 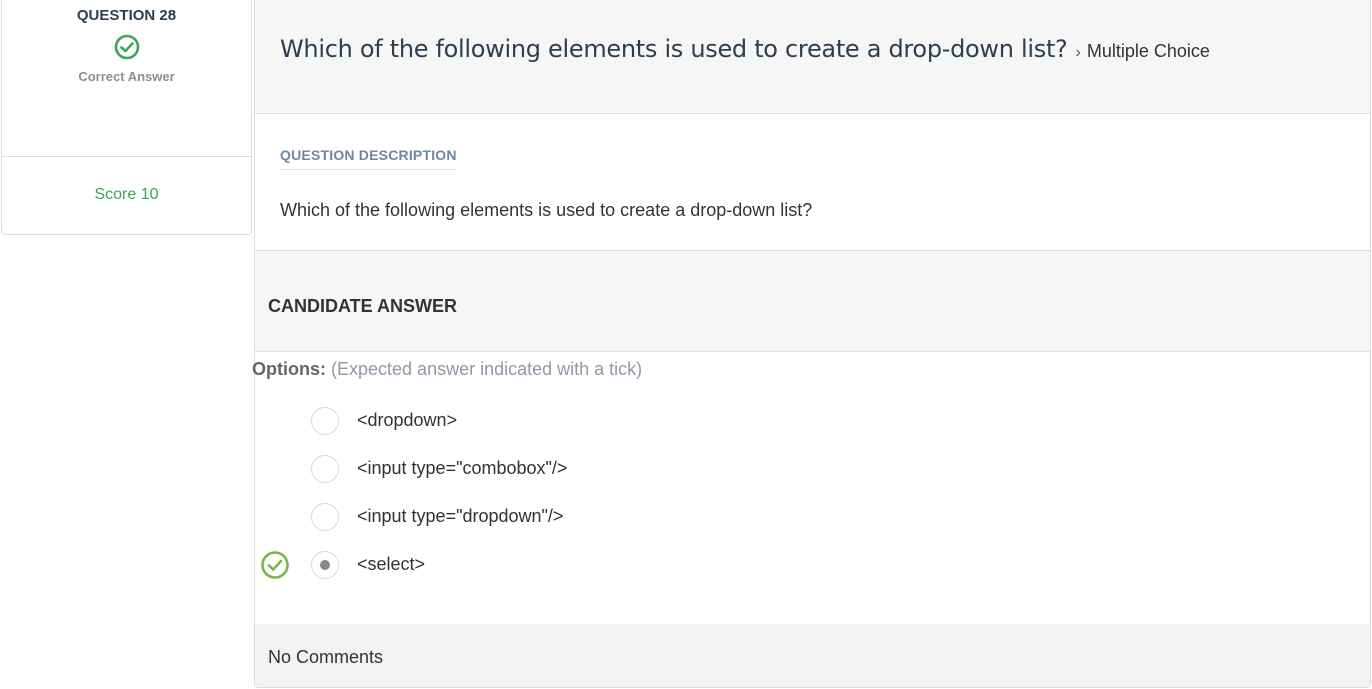 I want to click on options-label: Options:, so click(x=289, y=369).